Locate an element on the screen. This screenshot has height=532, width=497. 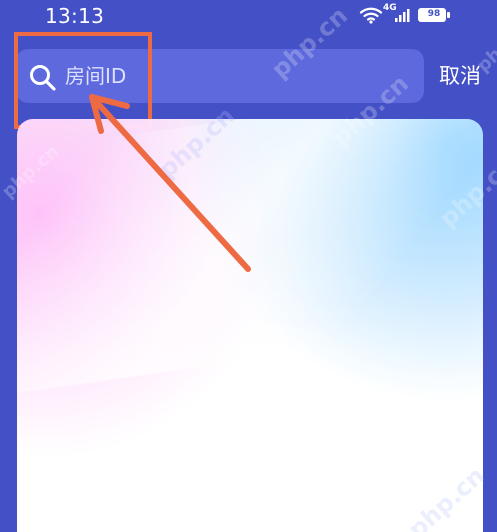
wifi-icon is located at coordinates (371, 15).